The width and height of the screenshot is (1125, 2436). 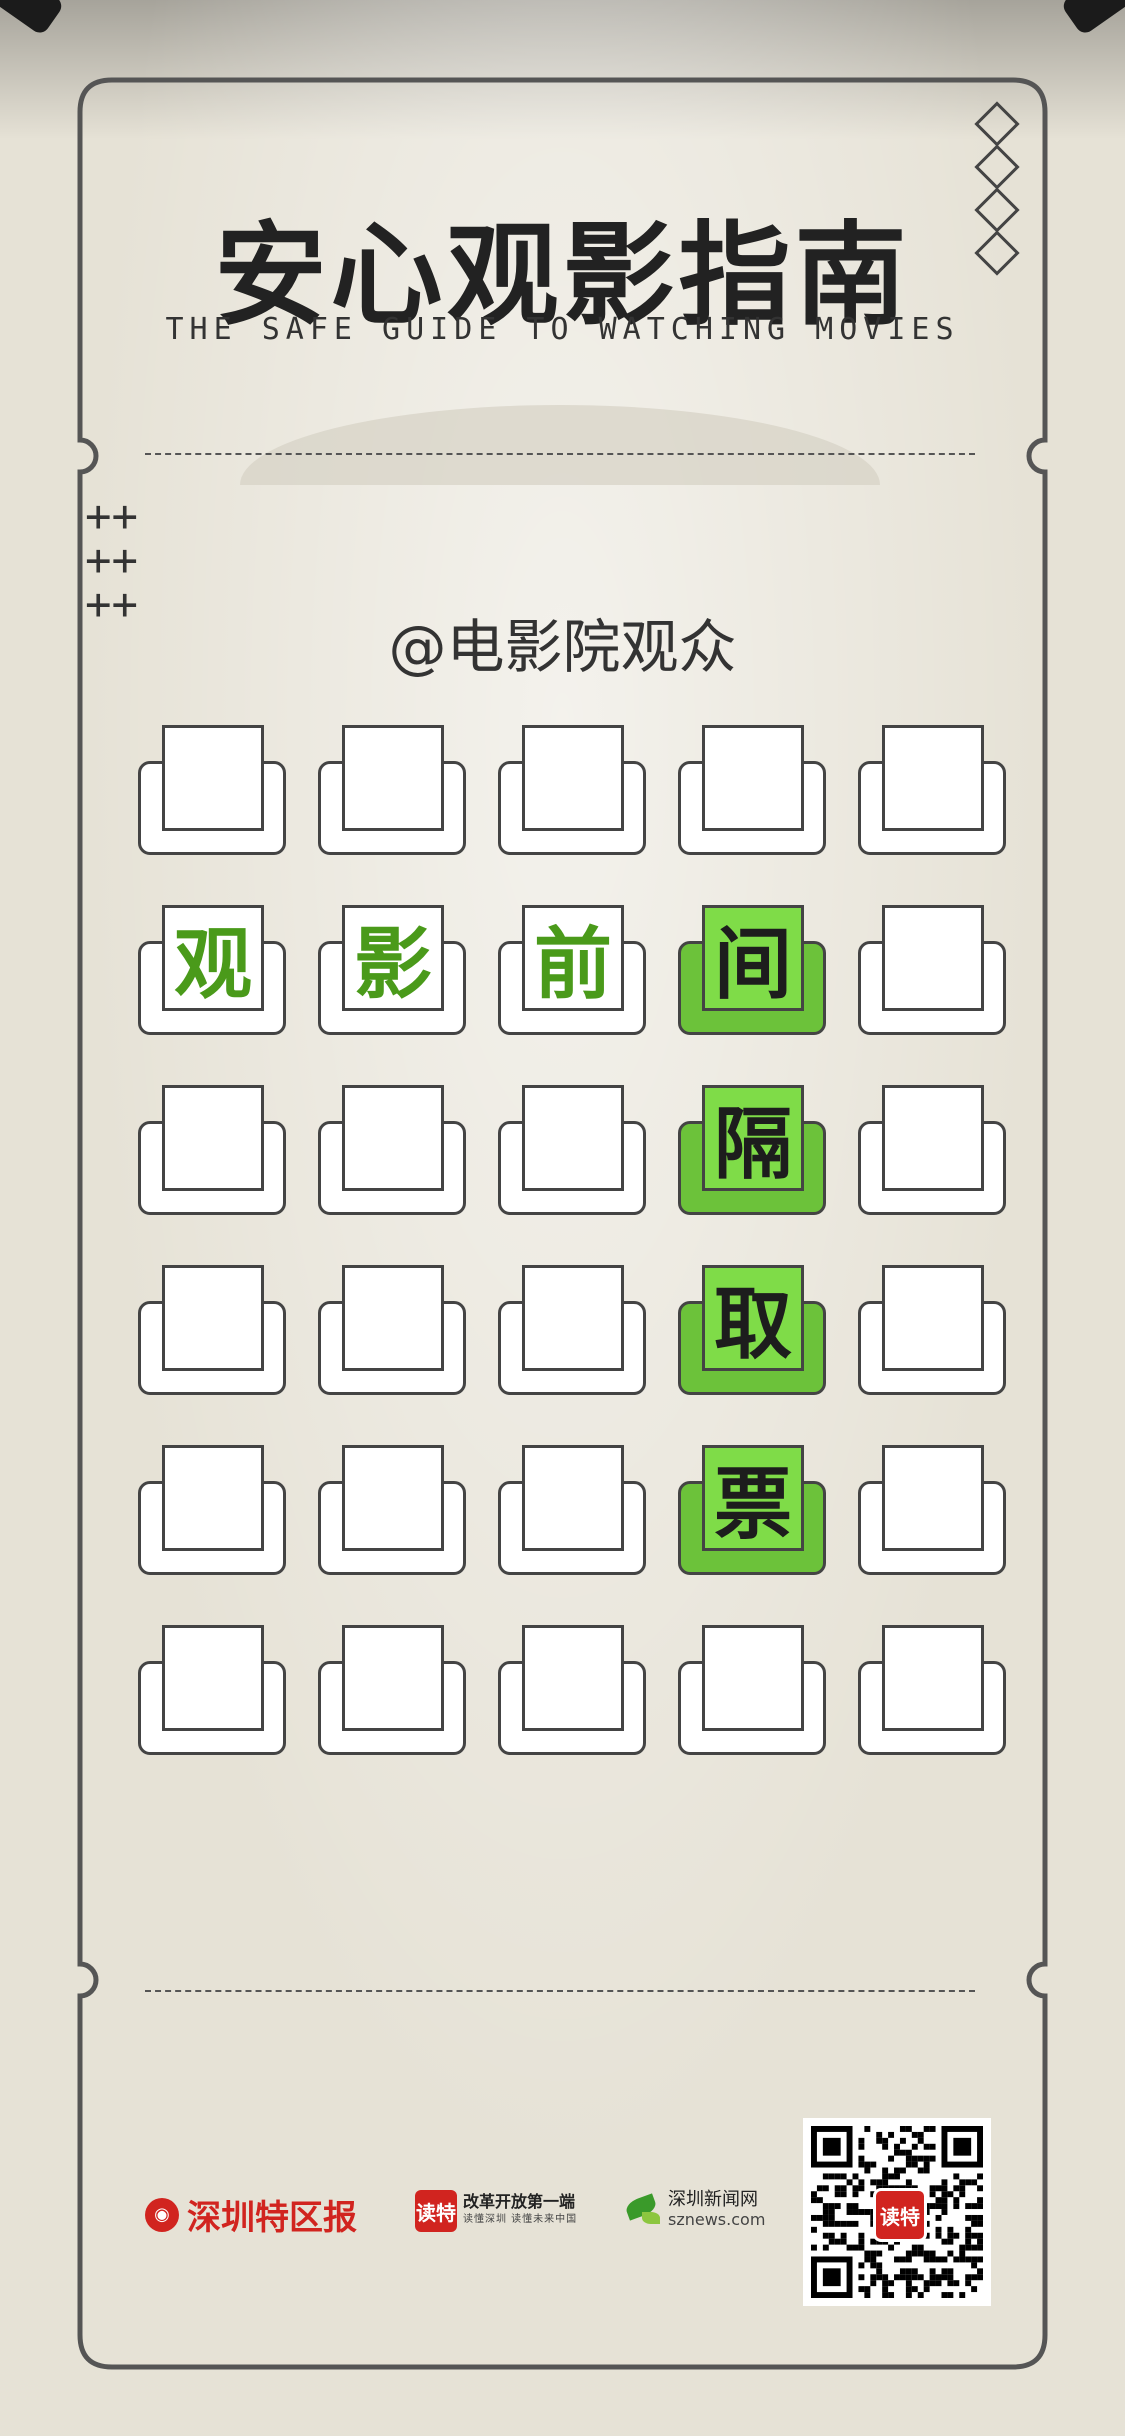 I want to click on dute-slogan: 改革开放第一端, so click(x=519, y=2201).